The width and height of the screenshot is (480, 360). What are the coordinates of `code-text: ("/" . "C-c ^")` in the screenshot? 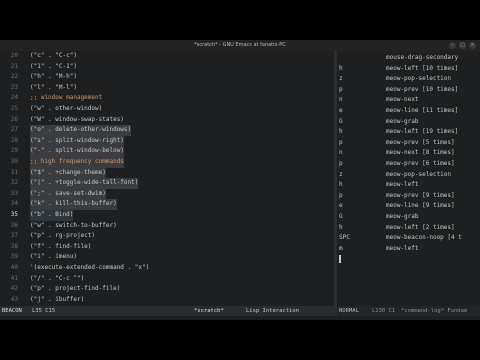 It's located at (57, 278).